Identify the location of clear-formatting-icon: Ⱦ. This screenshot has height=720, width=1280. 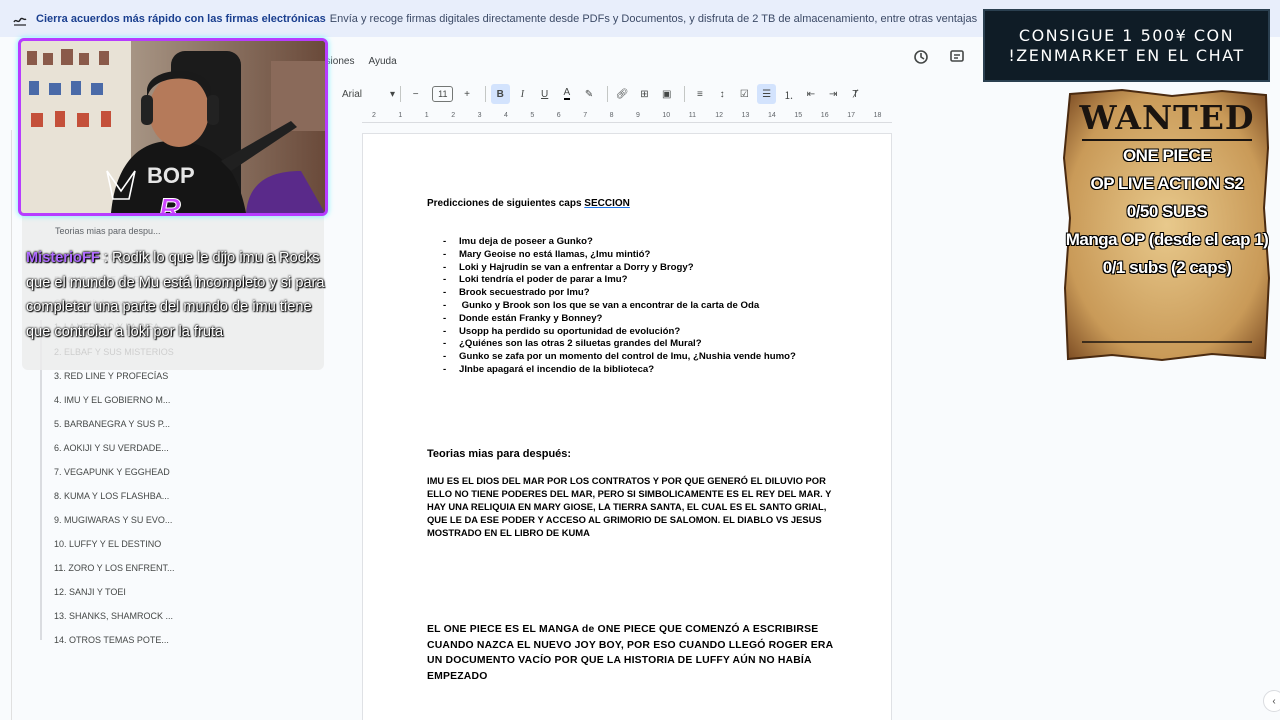
(855, 94).